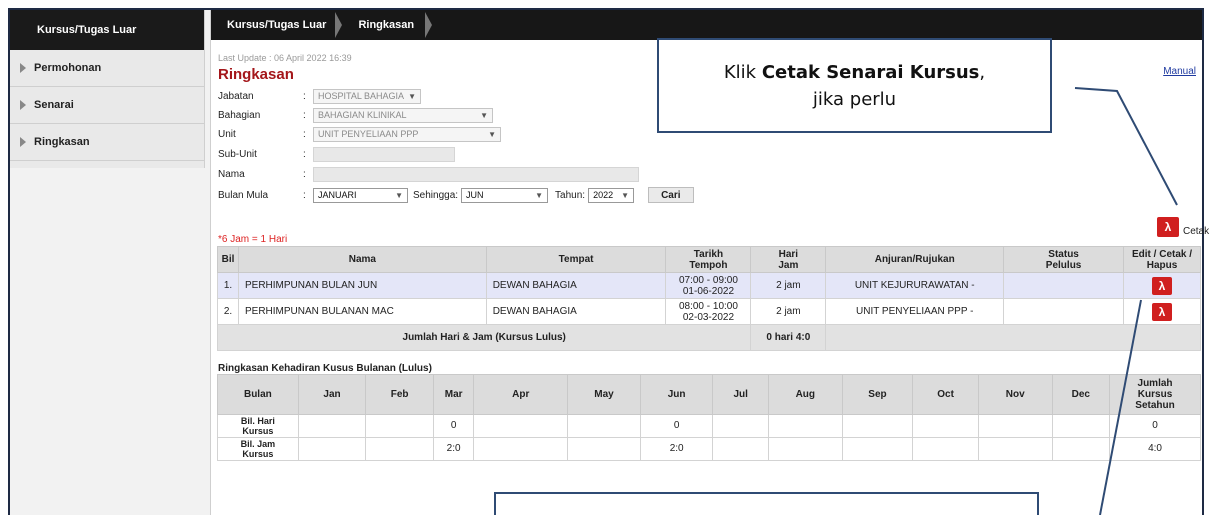 The height and width of the screenshot is (515, 1210). I want to click on hari-note: *6 Jam = 1 Hari, so click(253, 239).